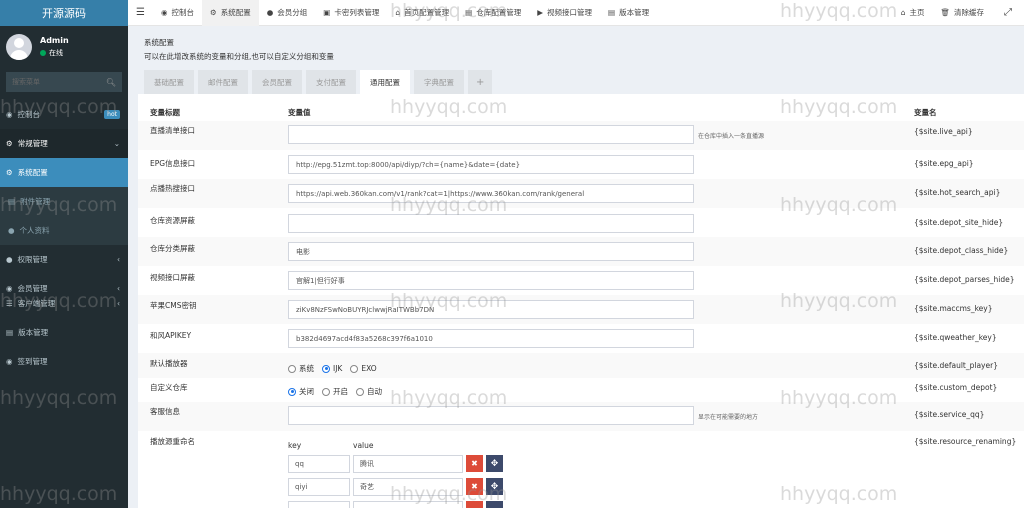  I want to click on top-tab-versions: ▤ 版本管理, so click(628, 13).